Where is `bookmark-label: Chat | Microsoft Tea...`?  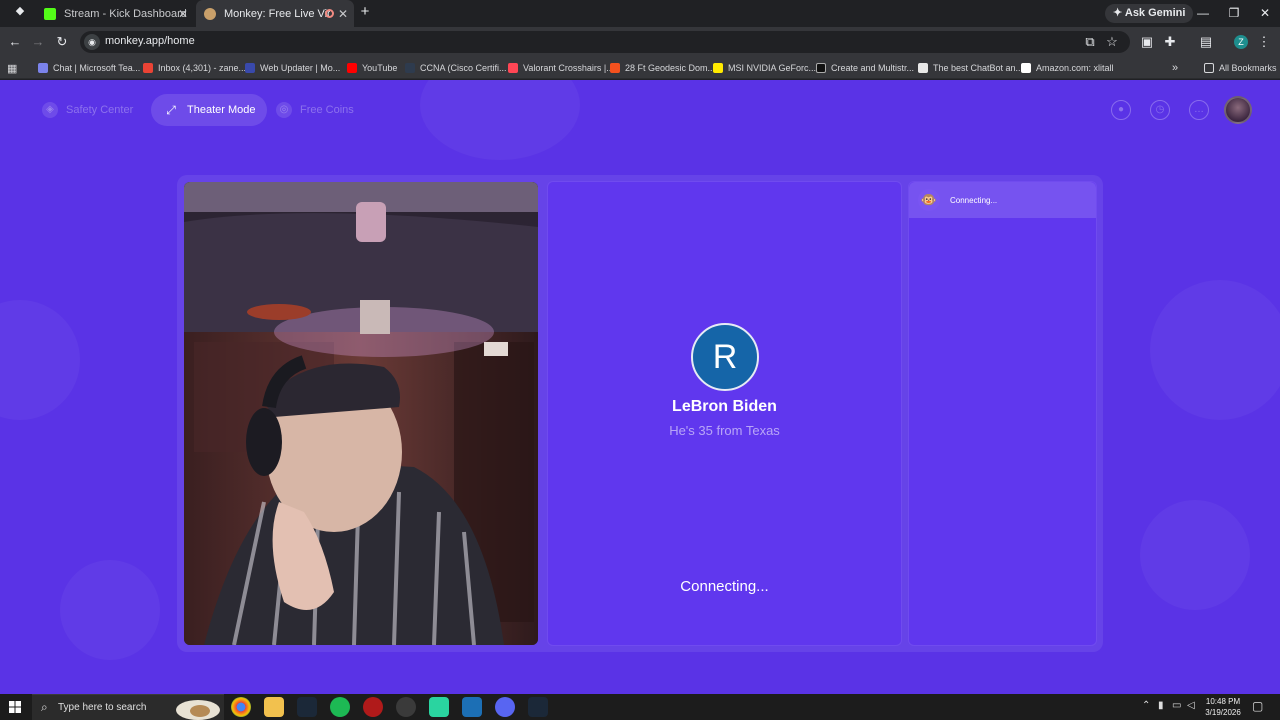
bookmark-label: Chat | Microsoft Tea... is located at coordinates (97, 68).